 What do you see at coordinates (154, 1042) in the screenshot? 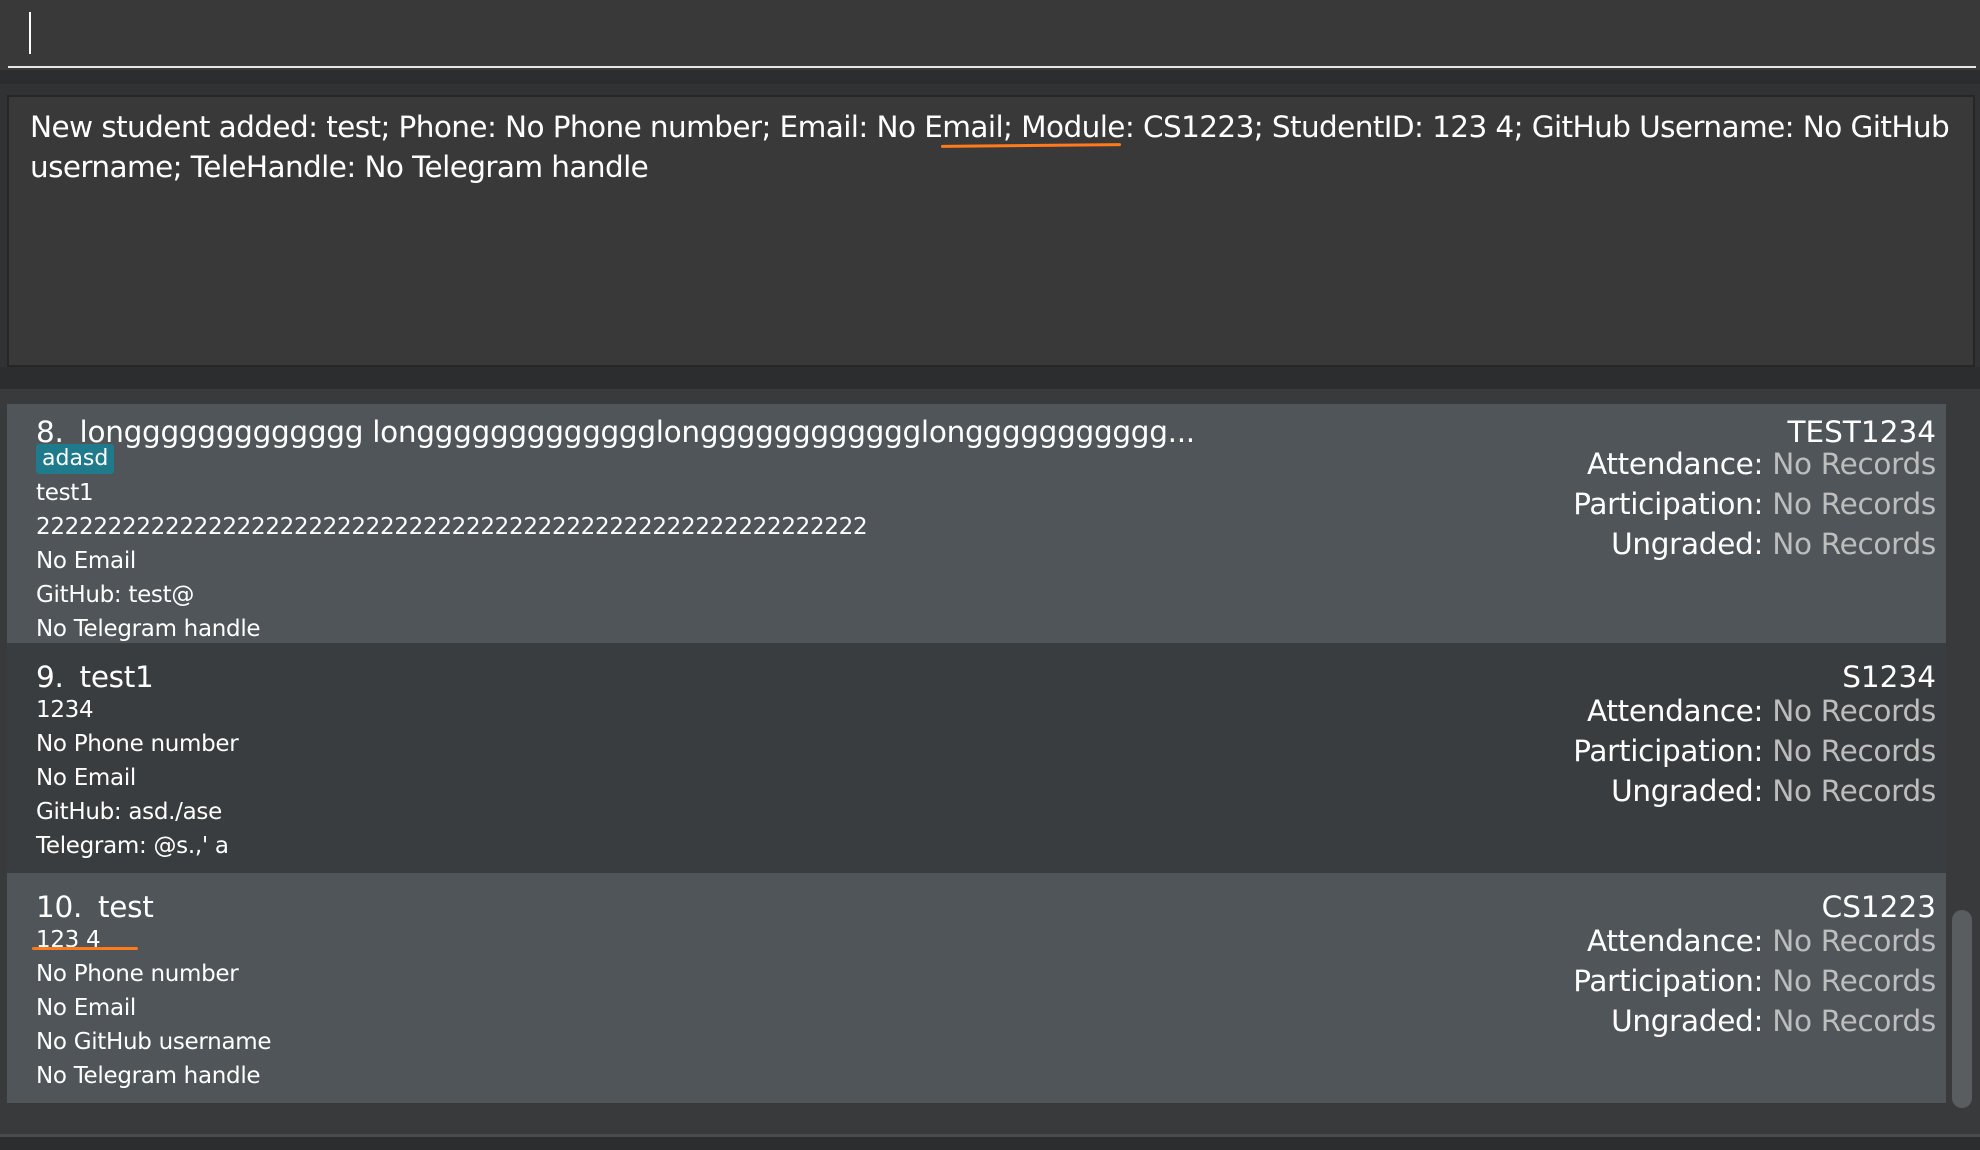
I see `student-github: No GitHub username` at bounding box center [154, 1042].